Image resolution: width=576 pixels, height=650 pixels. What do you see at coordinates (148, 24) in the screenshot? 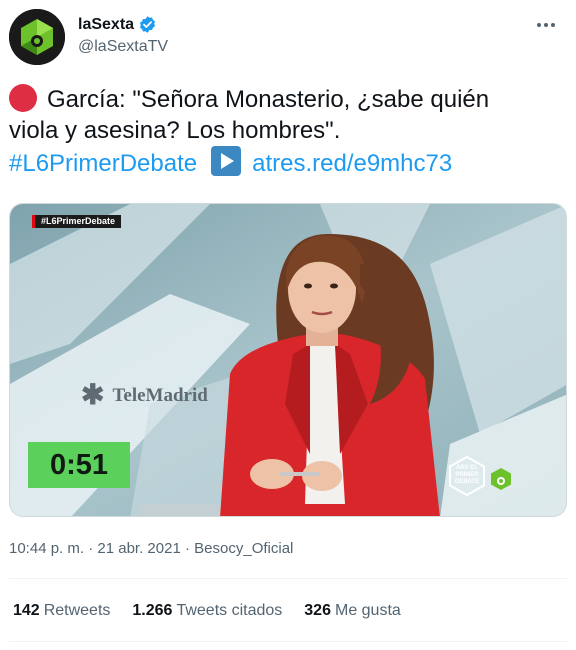
I see `verified-badge-icon` at bounding box center [148, 24].